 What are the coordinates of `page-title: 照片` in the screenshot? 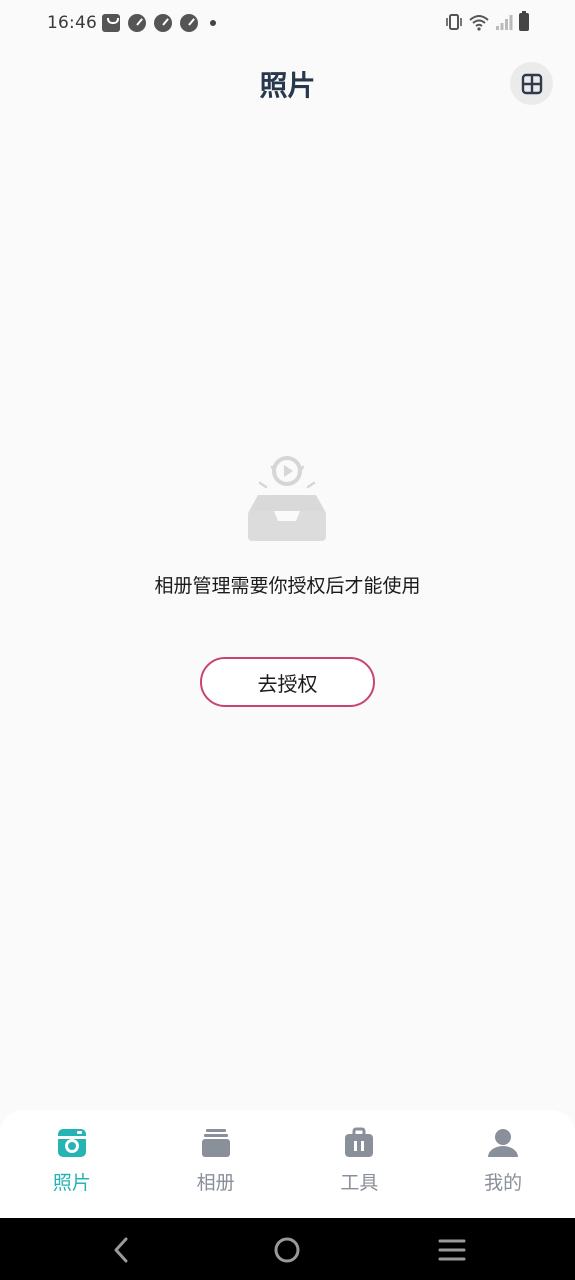 It's located at (287, 85).